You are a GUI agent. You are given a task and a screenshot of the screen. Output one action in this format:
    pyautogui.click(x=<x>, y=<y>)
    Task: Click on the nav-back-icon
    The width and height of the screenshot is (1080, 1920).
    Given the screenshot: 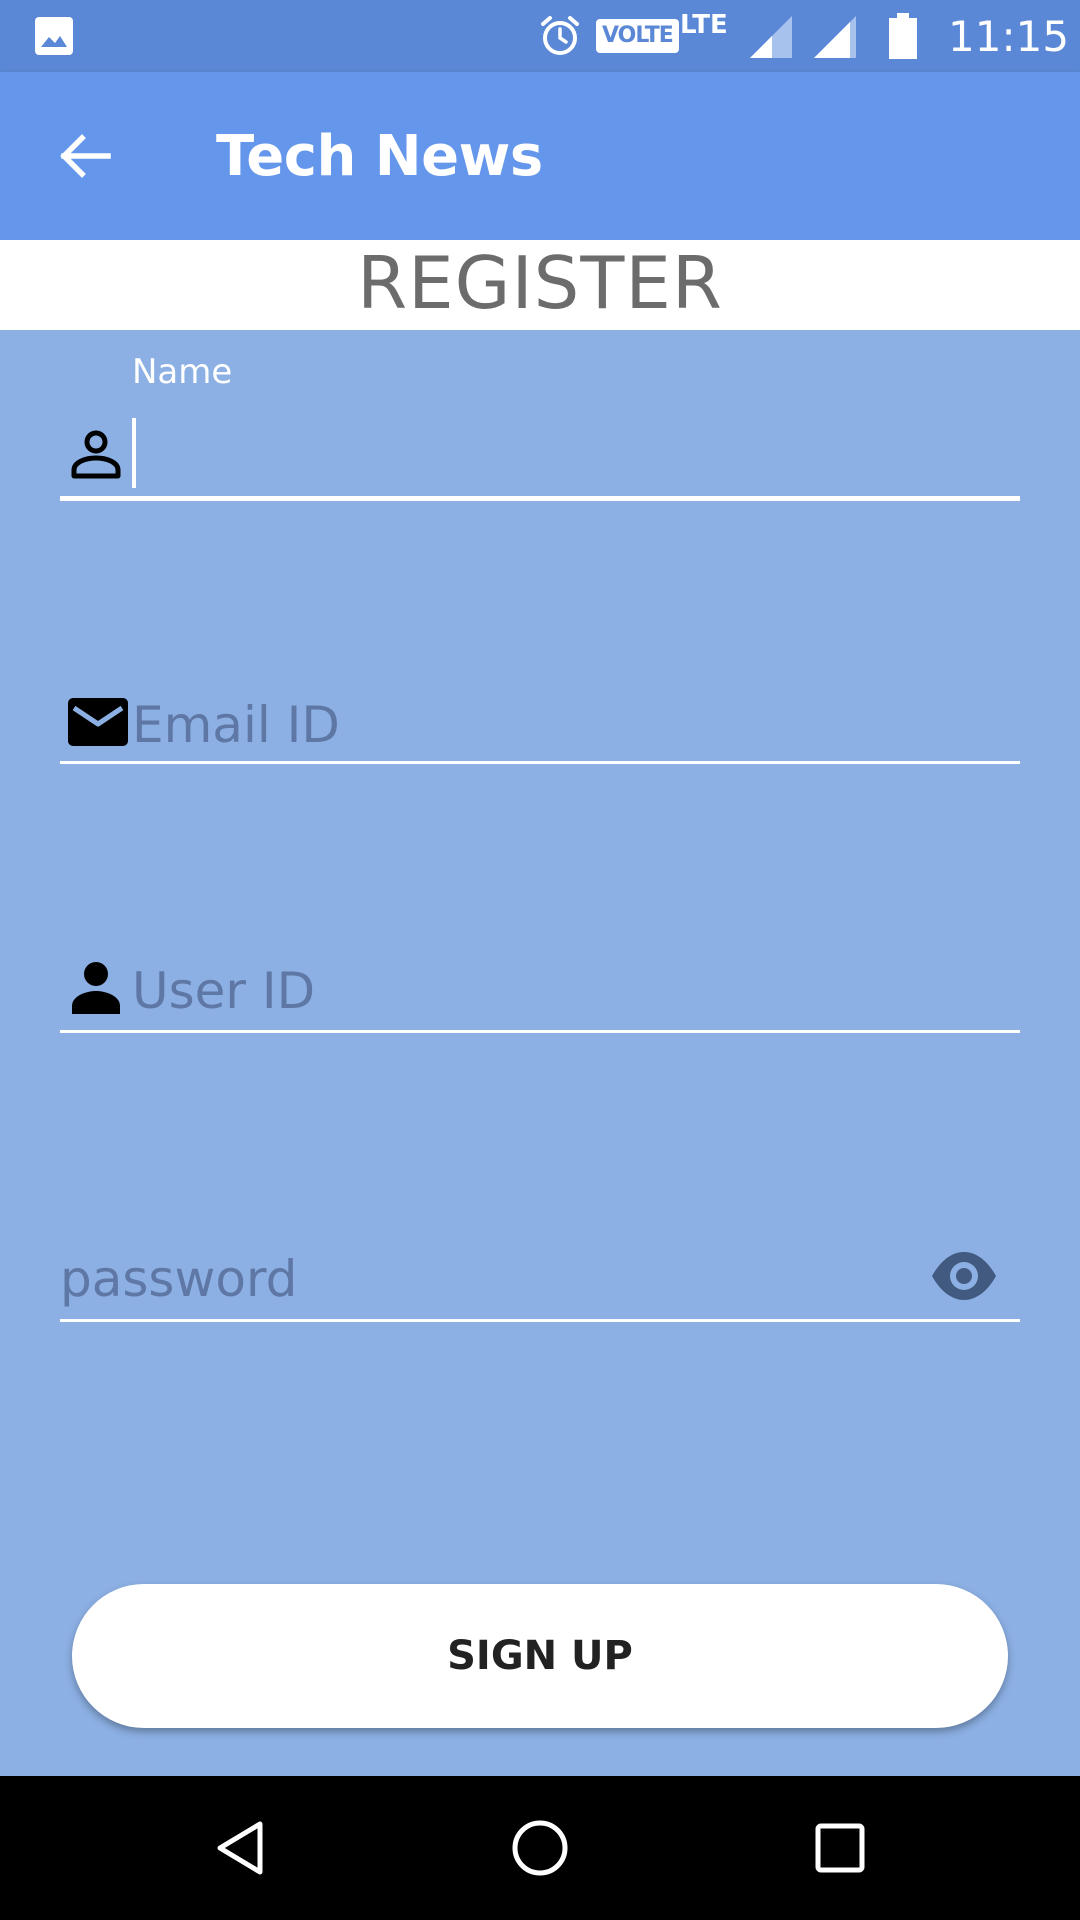 What is the action you would take?
    pyautogui.click(x=240, y=1848)
    